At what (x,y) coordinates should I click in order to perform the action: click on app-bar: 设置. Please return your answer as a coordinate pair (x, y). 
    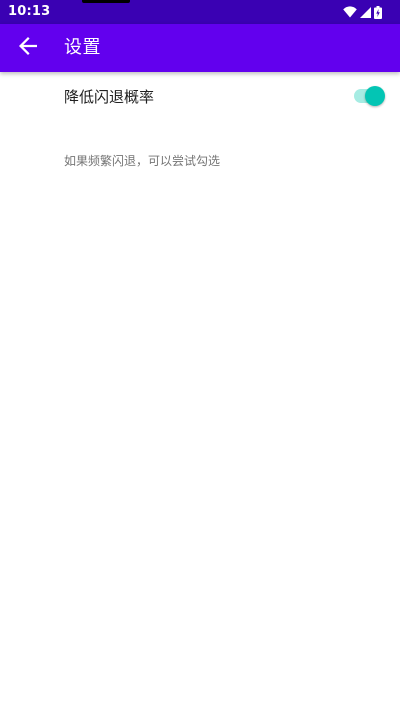
    Looking at the image, I should click on (200, 48).